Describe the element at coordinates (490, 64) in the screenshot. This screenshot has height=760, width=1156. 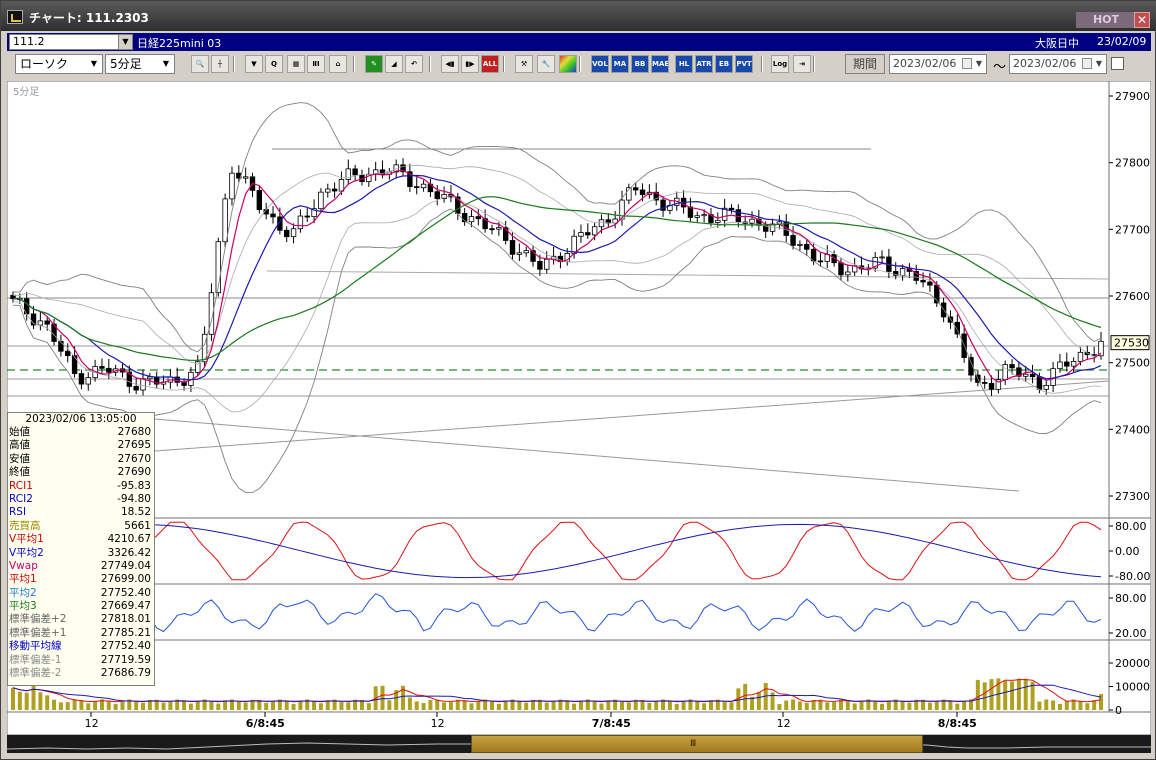
I see `all-button: ALL` at that location.